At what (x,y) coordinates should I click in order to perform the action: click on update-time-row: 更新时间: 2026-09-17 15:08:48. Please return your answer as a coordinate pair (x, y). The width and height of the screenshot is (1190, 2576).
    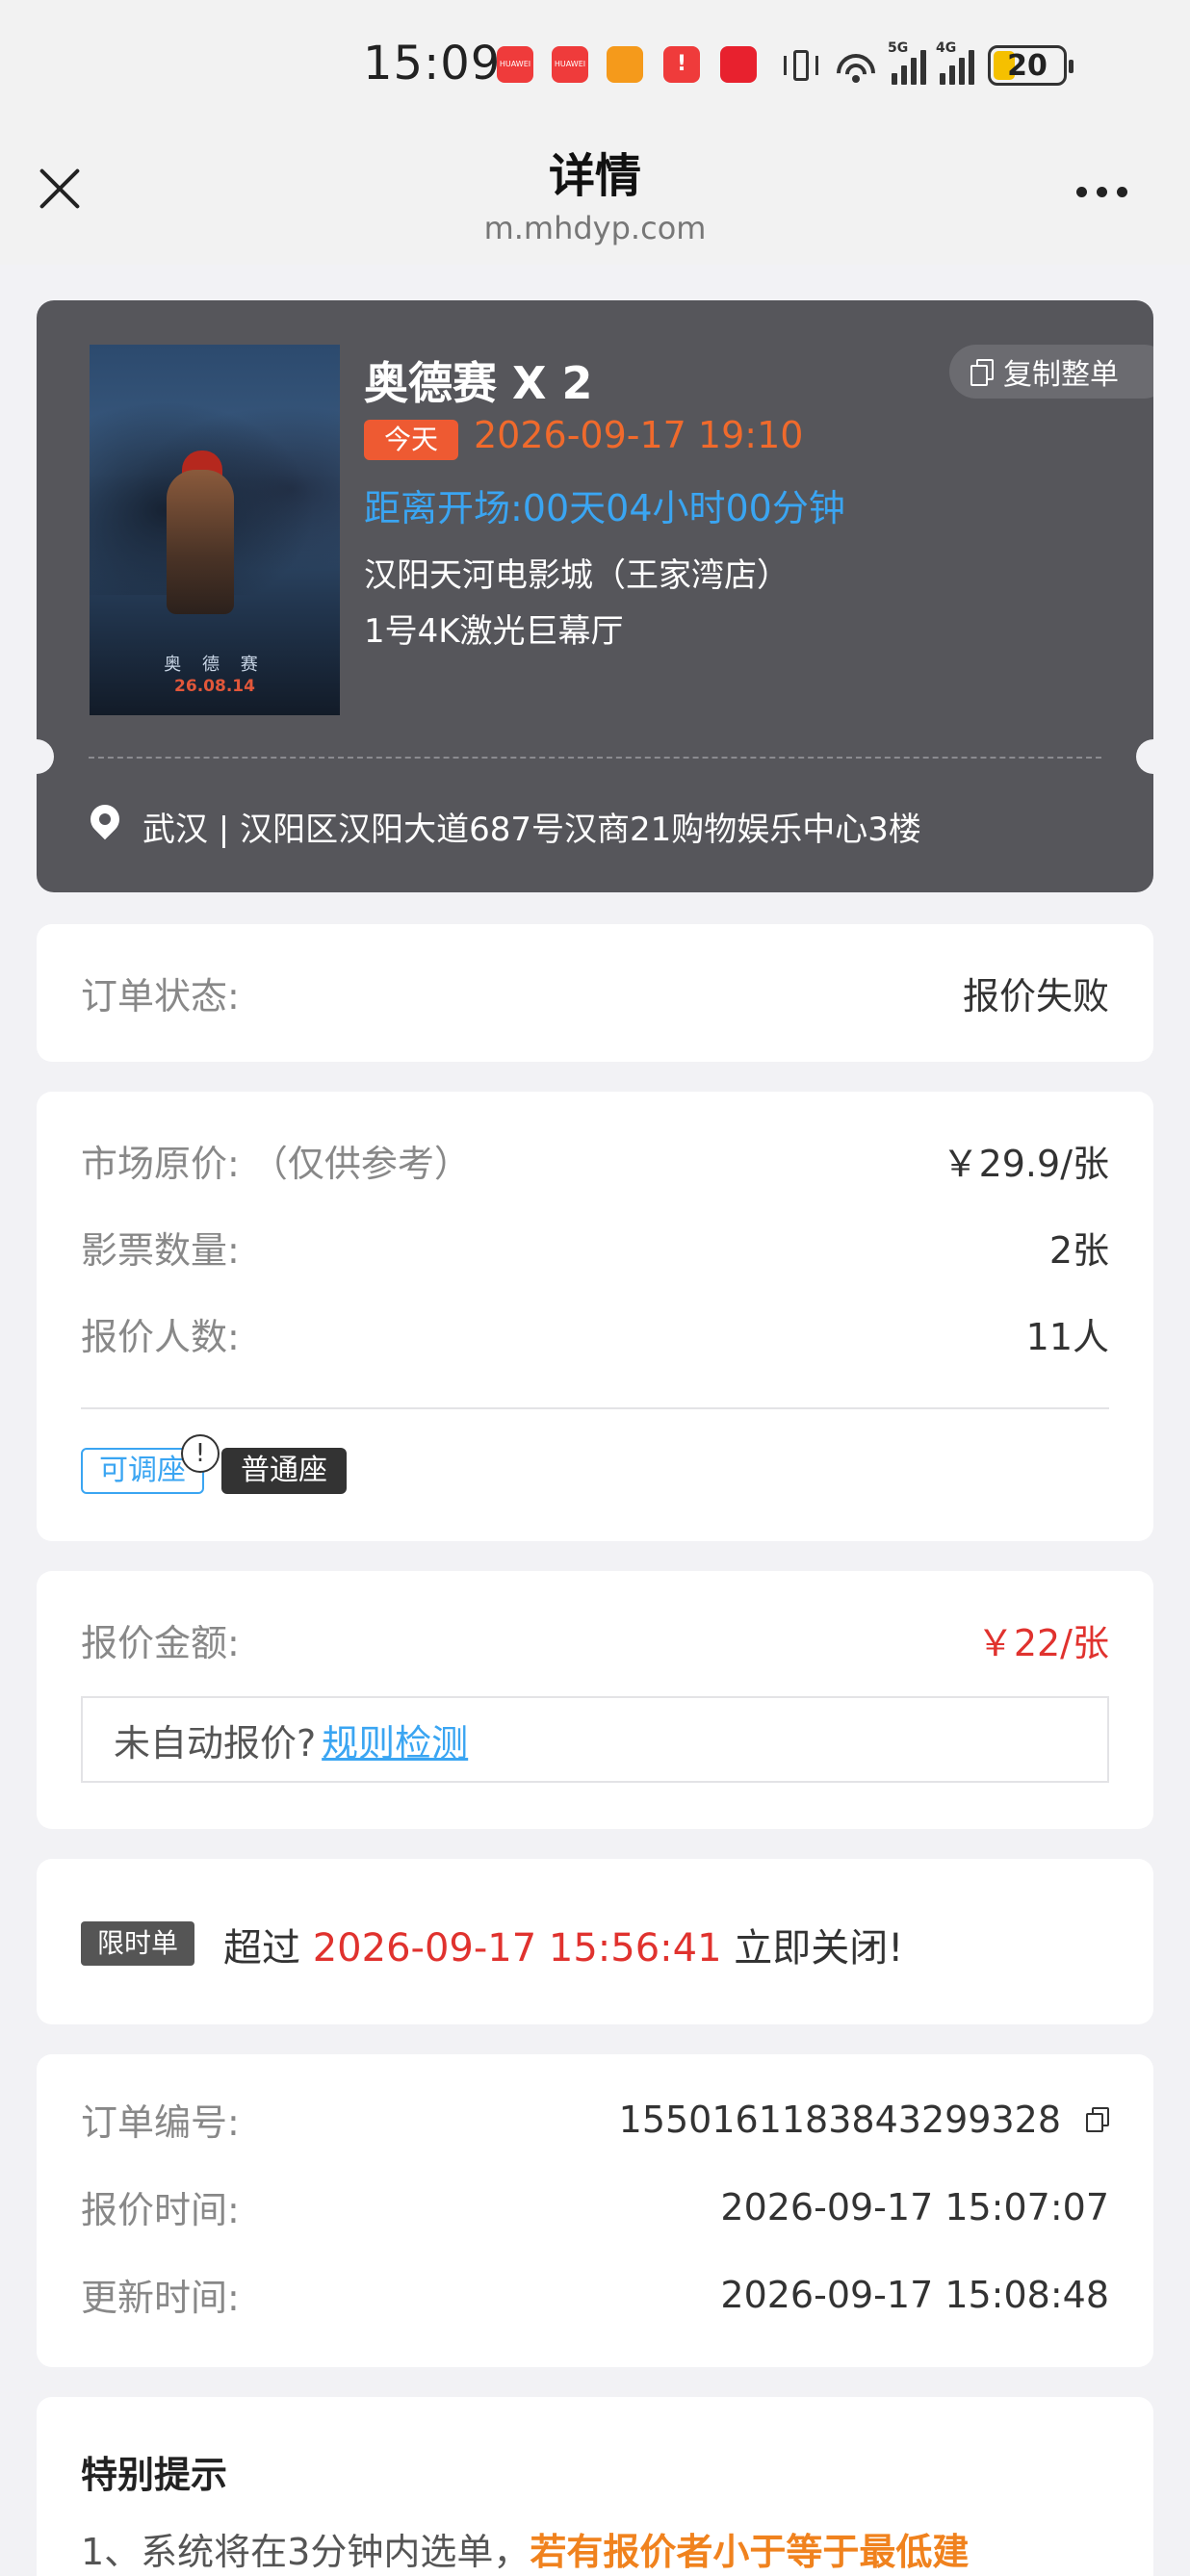
    Looking at the image, I should click on (595, 2295).